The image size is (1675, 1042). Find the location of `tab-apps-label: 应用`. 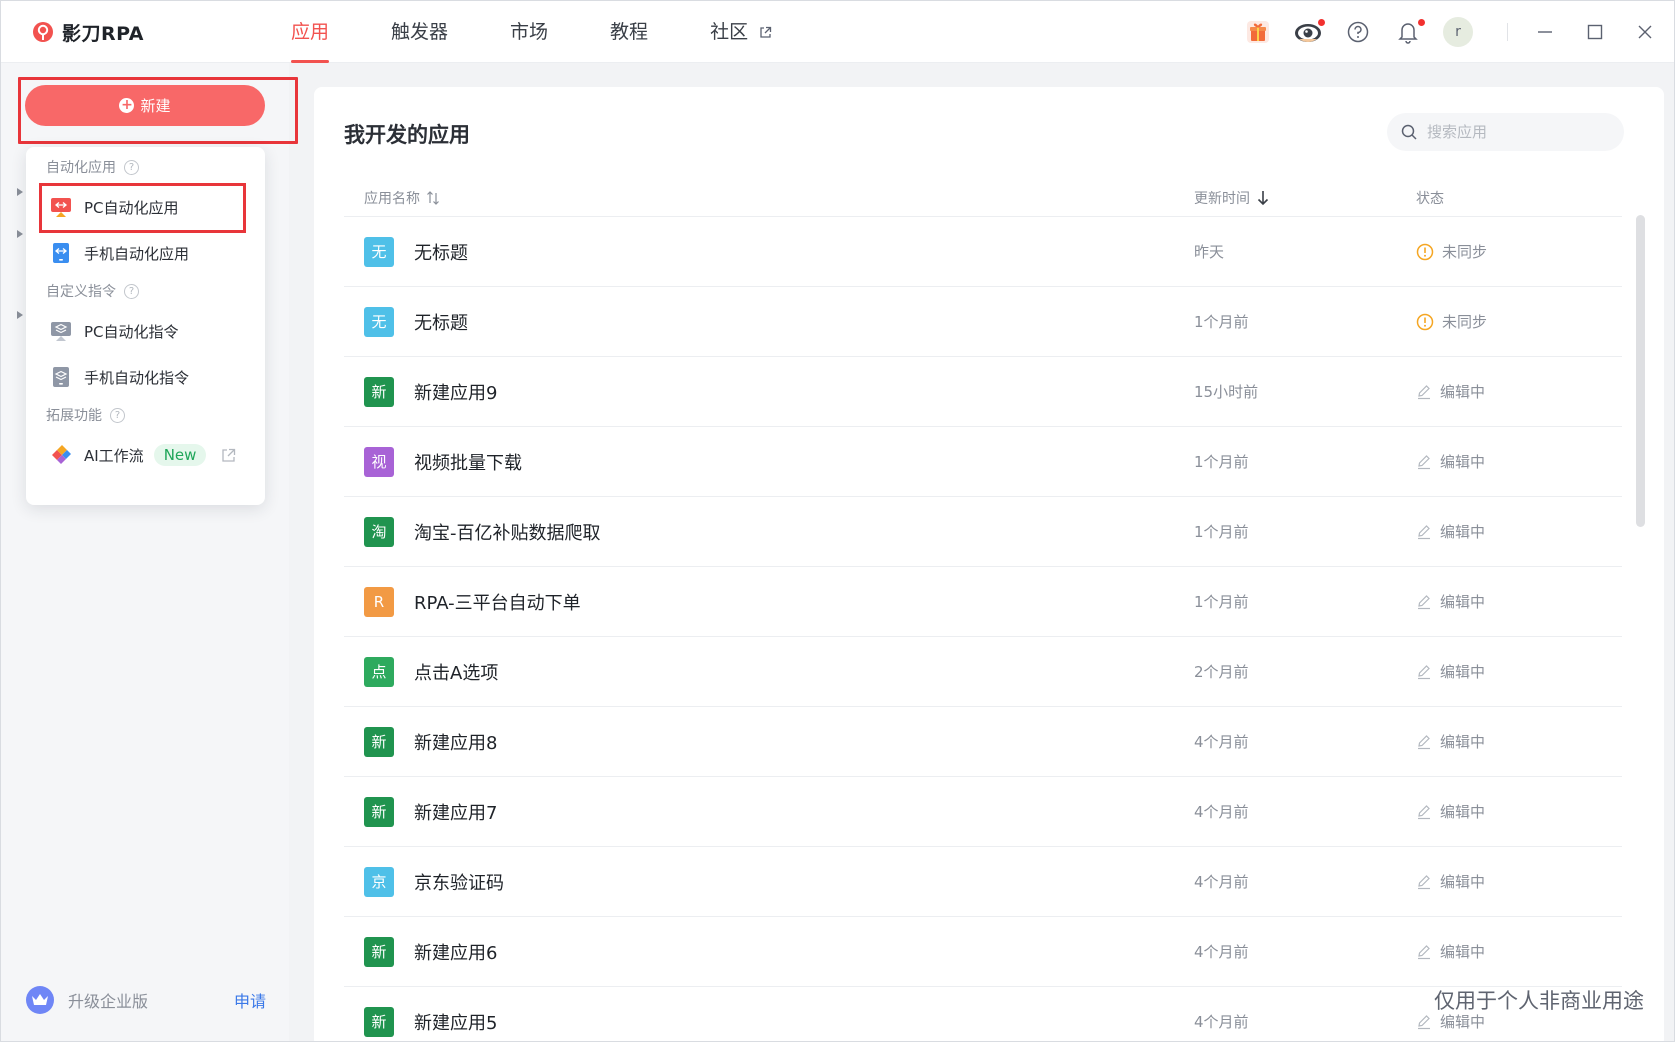

tab-apps-label: 应用 is located at coordinates (310, 32).